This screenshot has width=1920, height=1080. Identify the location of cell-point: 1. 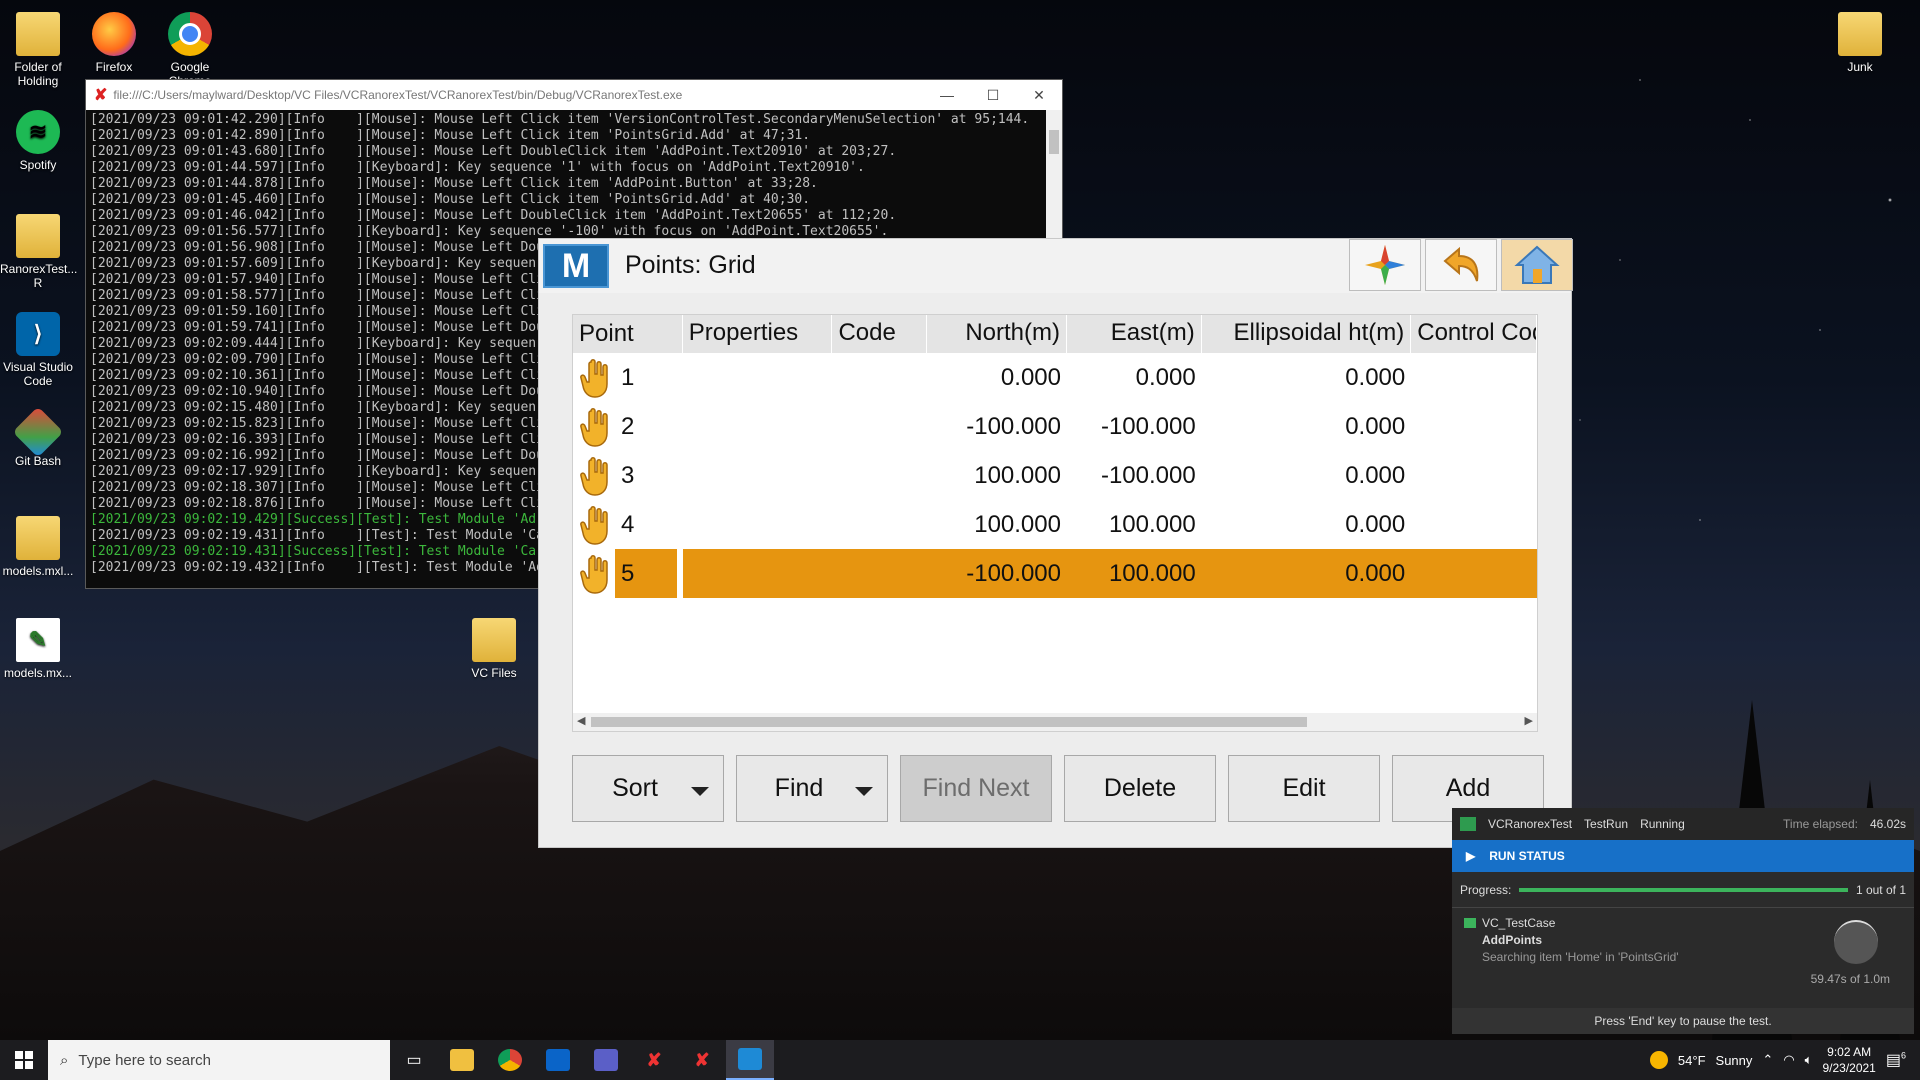
(628, 377).